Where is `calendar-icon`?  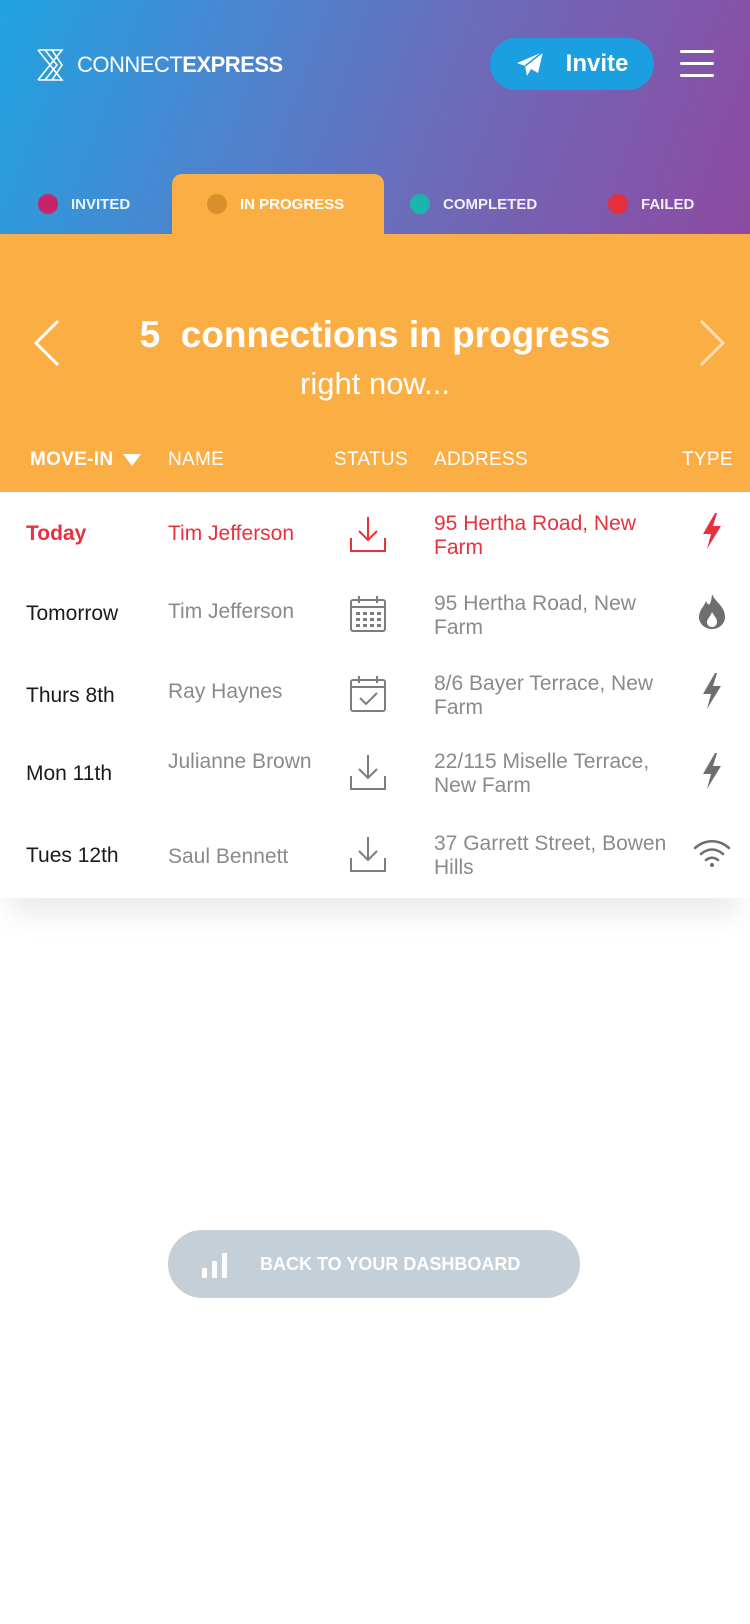
calendar-icon is located at coordinates (368, 614).